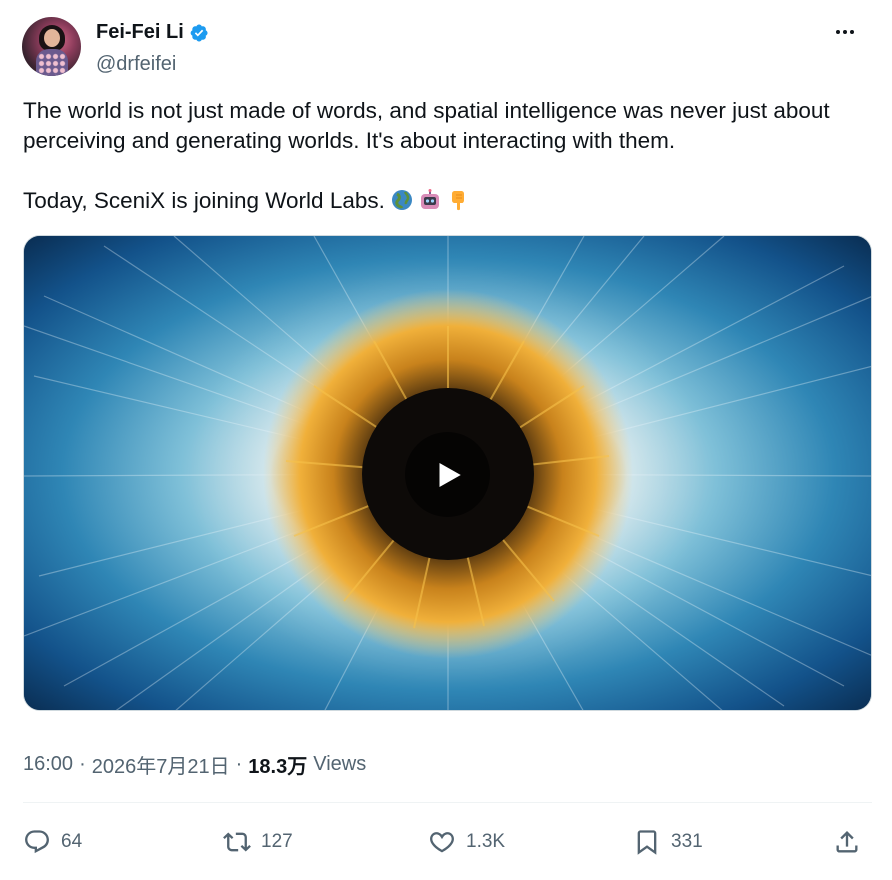 This screenshot has width=892, height=880. I want to click on avatar, so click(51, 46).